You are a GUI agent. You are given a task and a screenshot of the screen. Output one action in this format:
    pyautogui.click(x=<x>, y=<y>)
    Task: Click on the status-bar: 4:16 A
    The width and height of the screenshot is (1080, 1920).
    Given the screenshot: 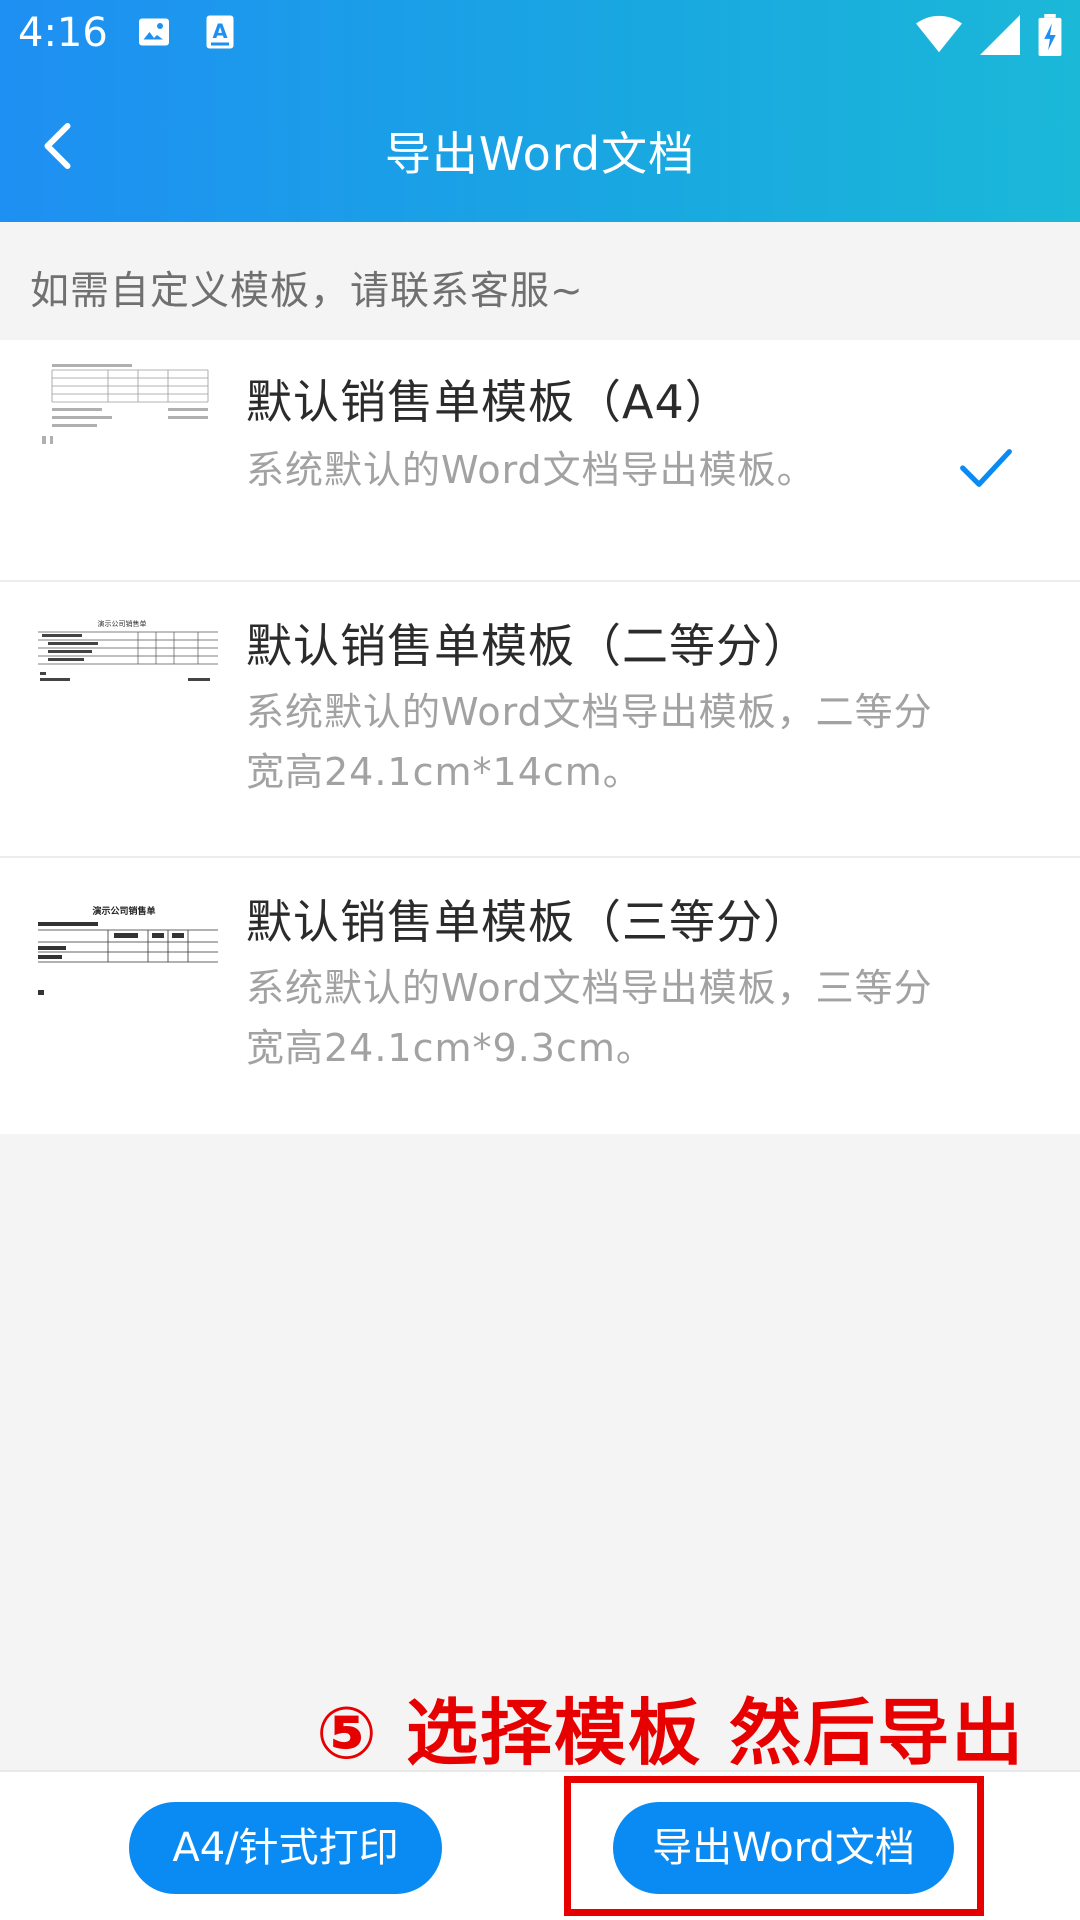 What is the action you would take?
    pyautogui.click(x=540, y=36)
    